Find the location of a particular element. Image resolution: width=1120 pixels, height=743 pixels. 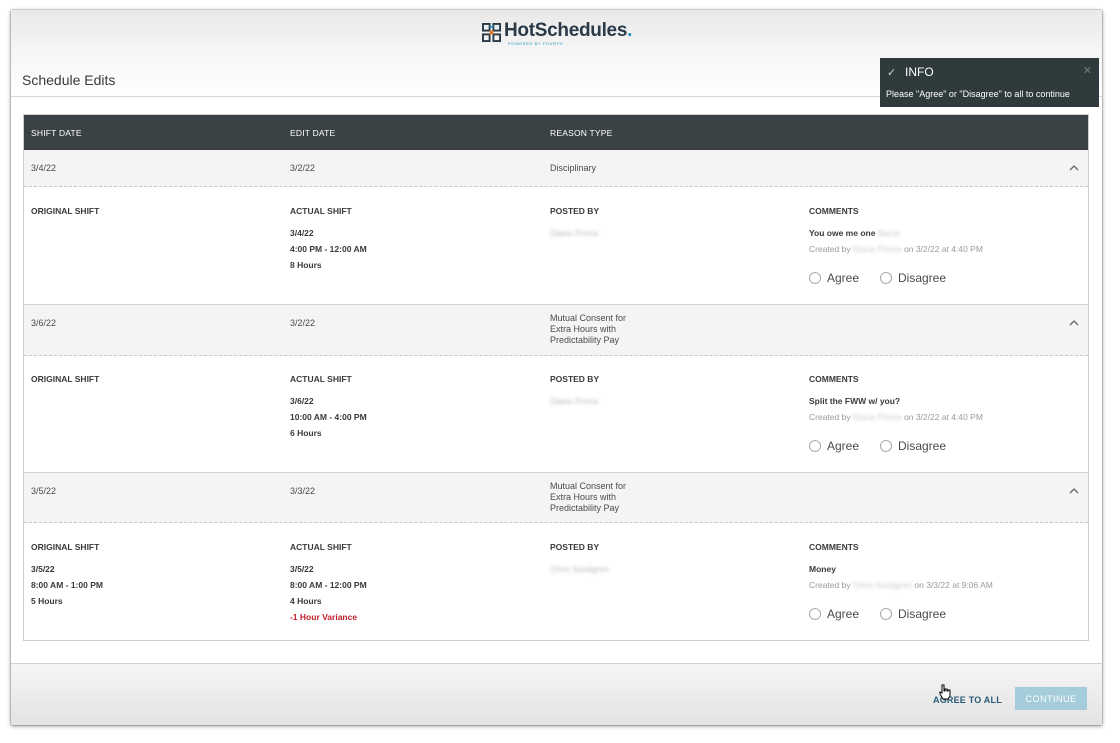

header-shift-date: SHIFT DATE is located at coordinates (56, 133).